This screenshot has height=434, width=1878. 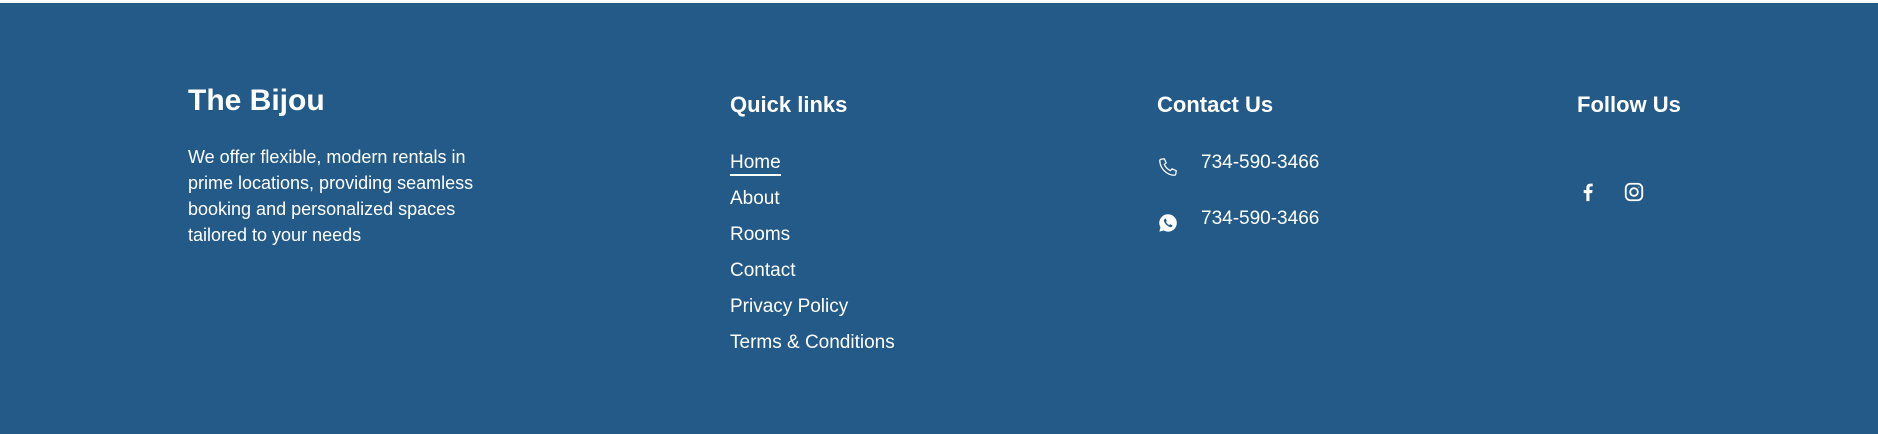 What do you see at coordinates (1629, 104) in the screenshot?
I see `follow-heading: Follow Us` at bounding box center [1629, 104].